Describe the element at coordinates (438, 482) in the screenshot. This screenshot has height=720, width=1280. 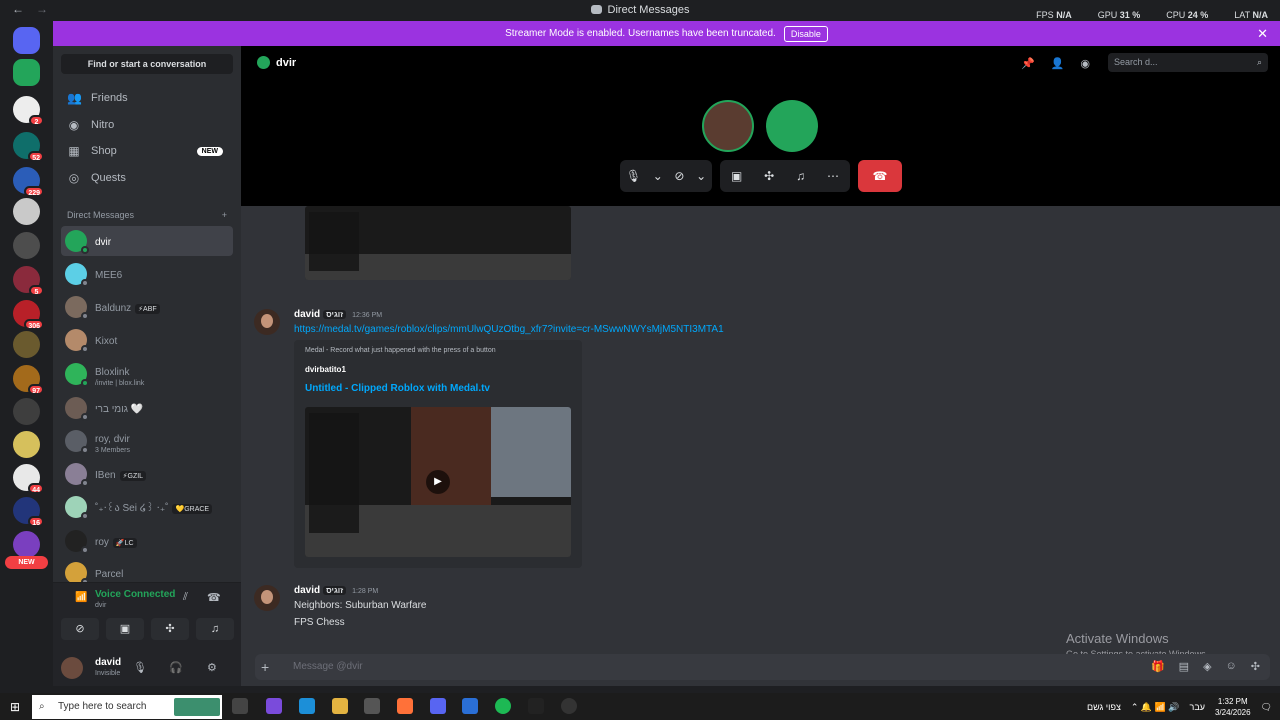
I see `play-icon: ▶` at that location.